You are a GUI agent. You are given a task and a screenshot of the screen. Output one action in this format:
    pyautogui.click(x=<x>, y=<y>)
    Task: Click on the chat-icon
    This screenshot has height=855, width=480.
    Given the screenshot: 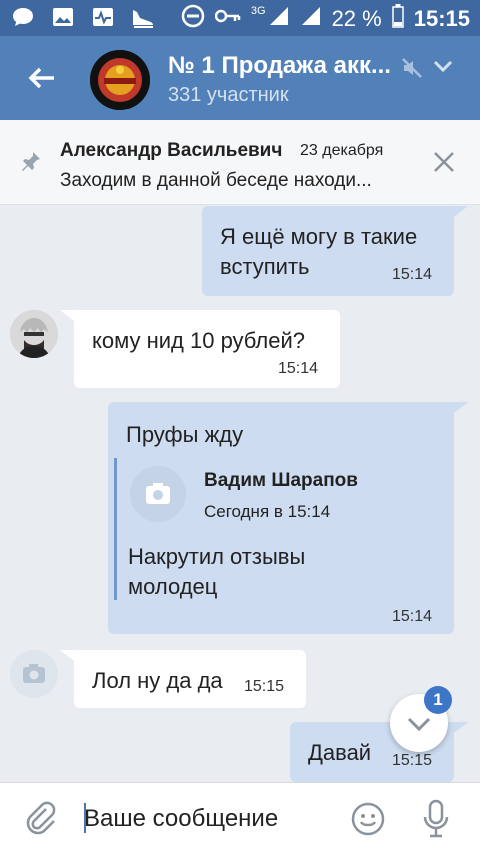 What is the action you would take?
    pyautogui.click(x=23, y=17)
    